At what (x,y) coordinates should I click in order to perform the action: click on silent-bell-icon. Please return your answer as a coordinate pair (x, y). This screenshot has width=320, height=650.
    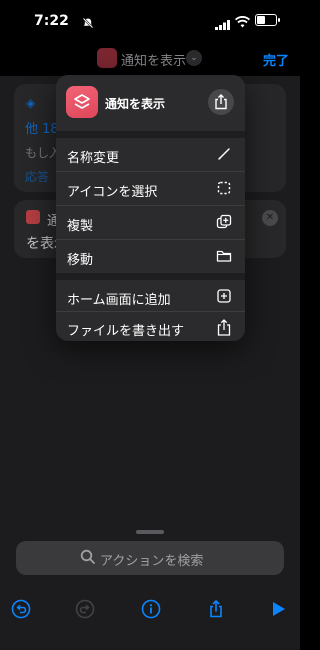
    Looking at the image, I should click on (88, 23).